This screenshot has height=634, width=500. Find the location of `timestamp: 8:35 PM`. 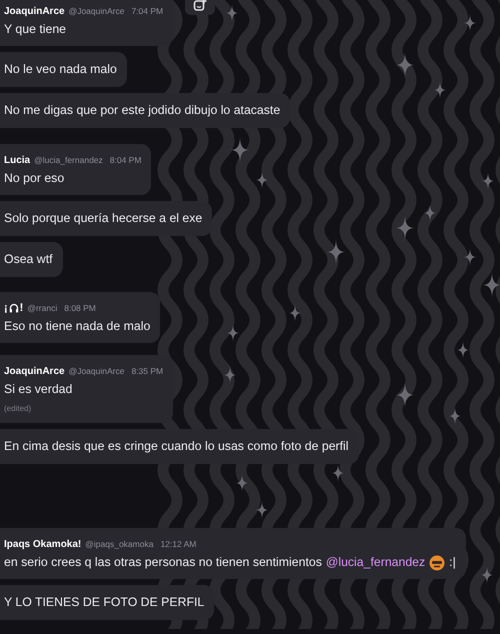

timestamp: 8:35 PM is located at coordinates (147, 371).